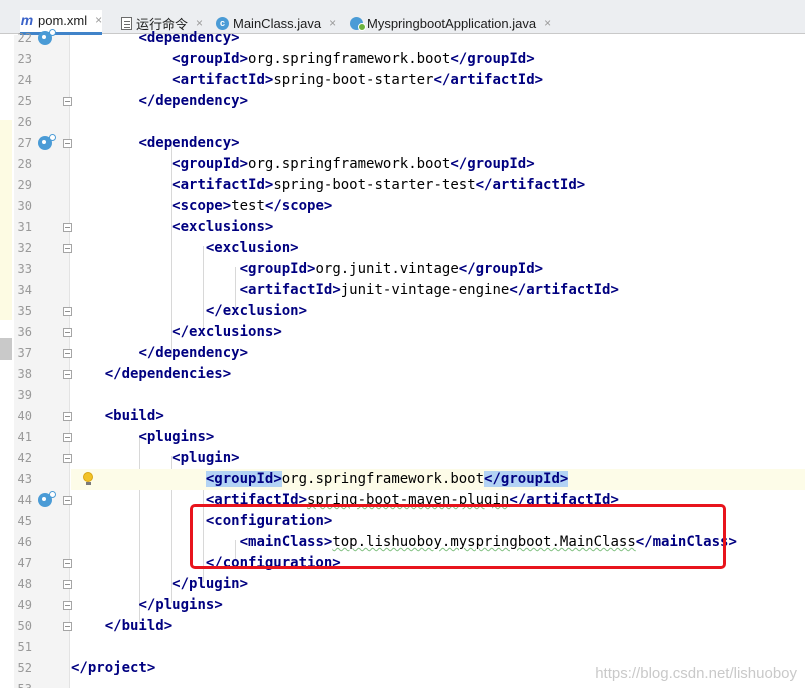 This screenshot has width=805, height=688. I want to click on line-number: 39, so click(24, 395).